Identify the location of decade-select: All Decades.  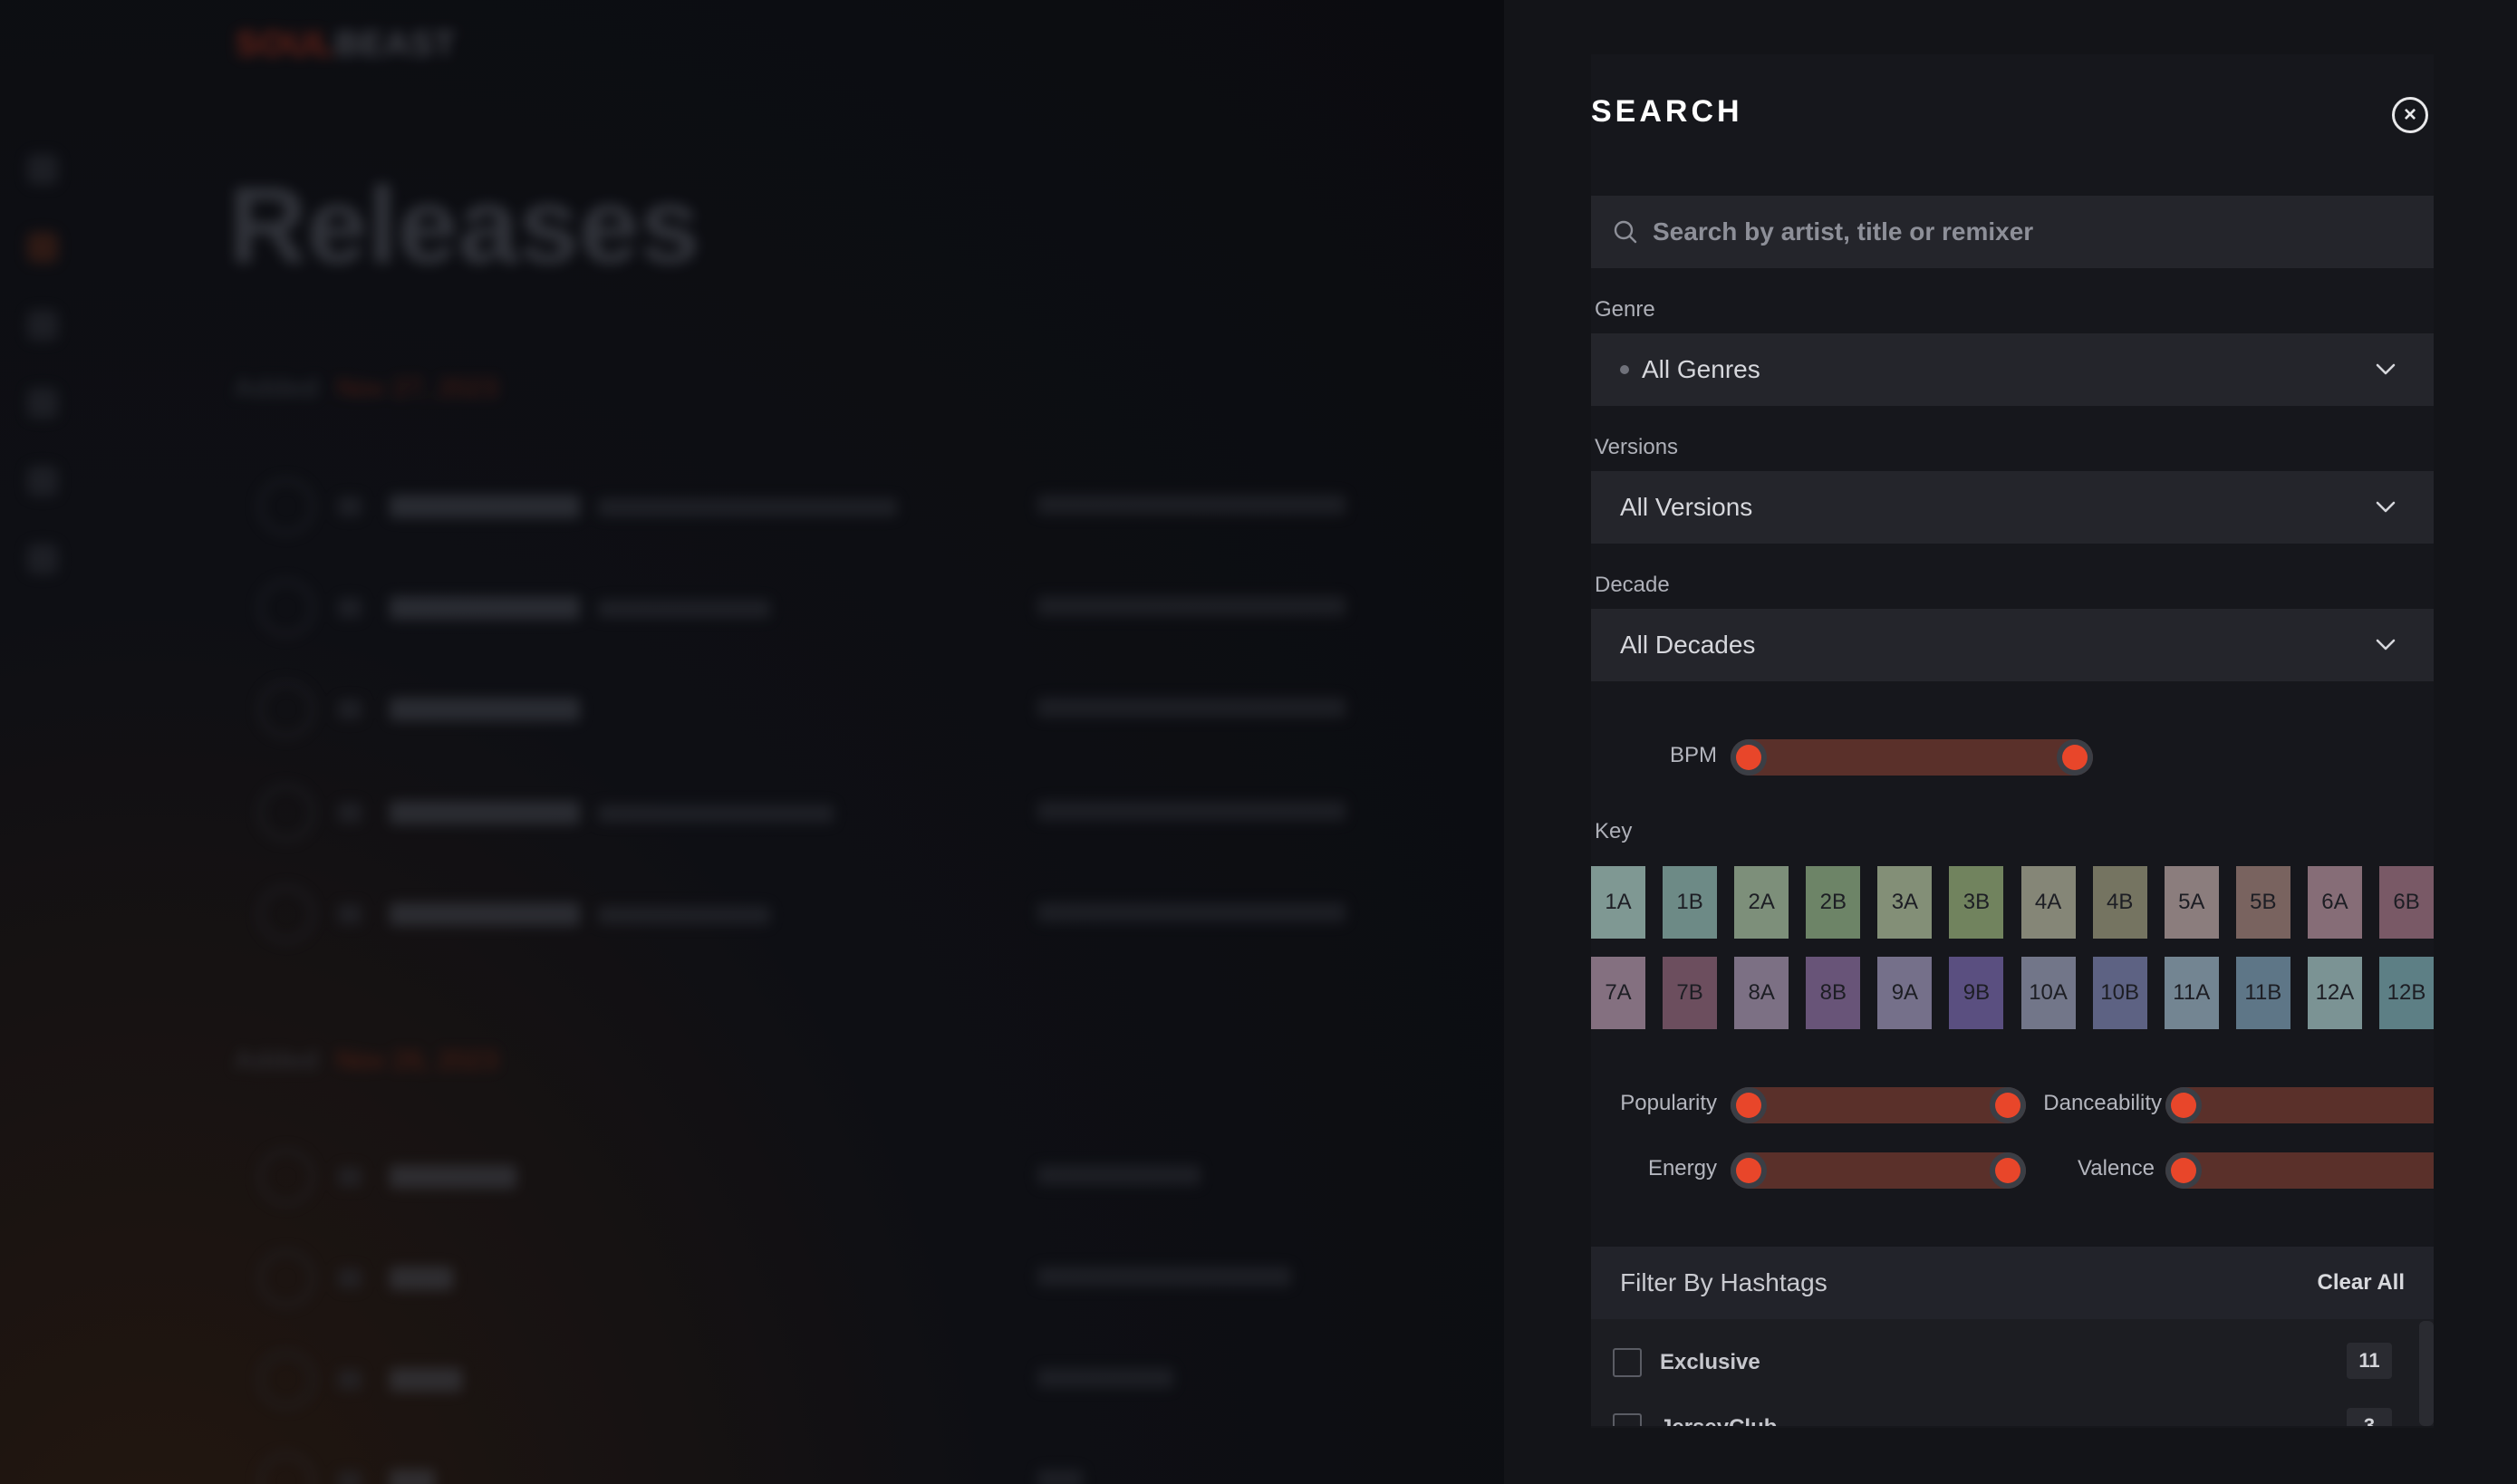
(2012, 645).